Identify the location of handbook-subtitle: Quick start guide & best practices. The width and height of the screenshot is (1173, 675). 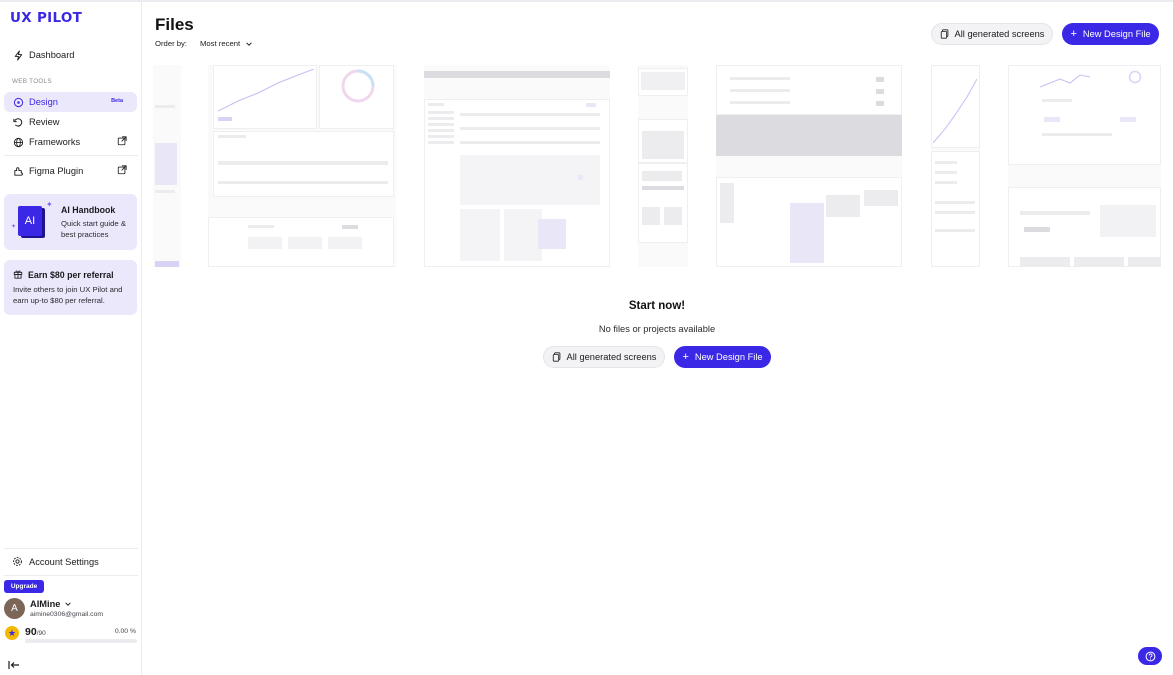
(93, 229).